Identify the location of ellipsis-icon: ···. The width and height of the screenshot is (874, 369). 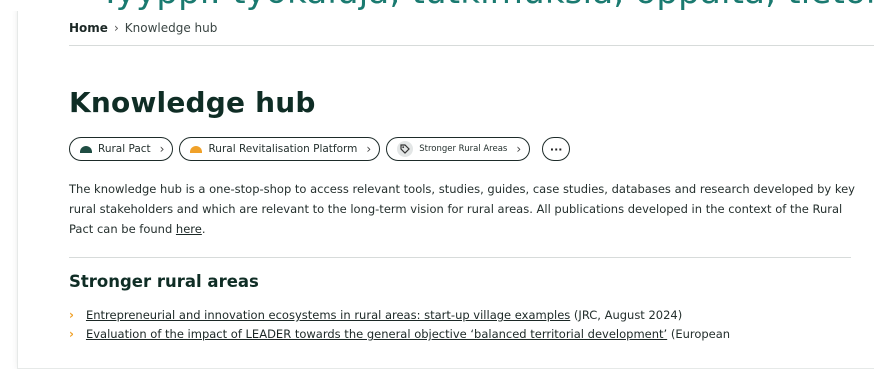
(556, 149).